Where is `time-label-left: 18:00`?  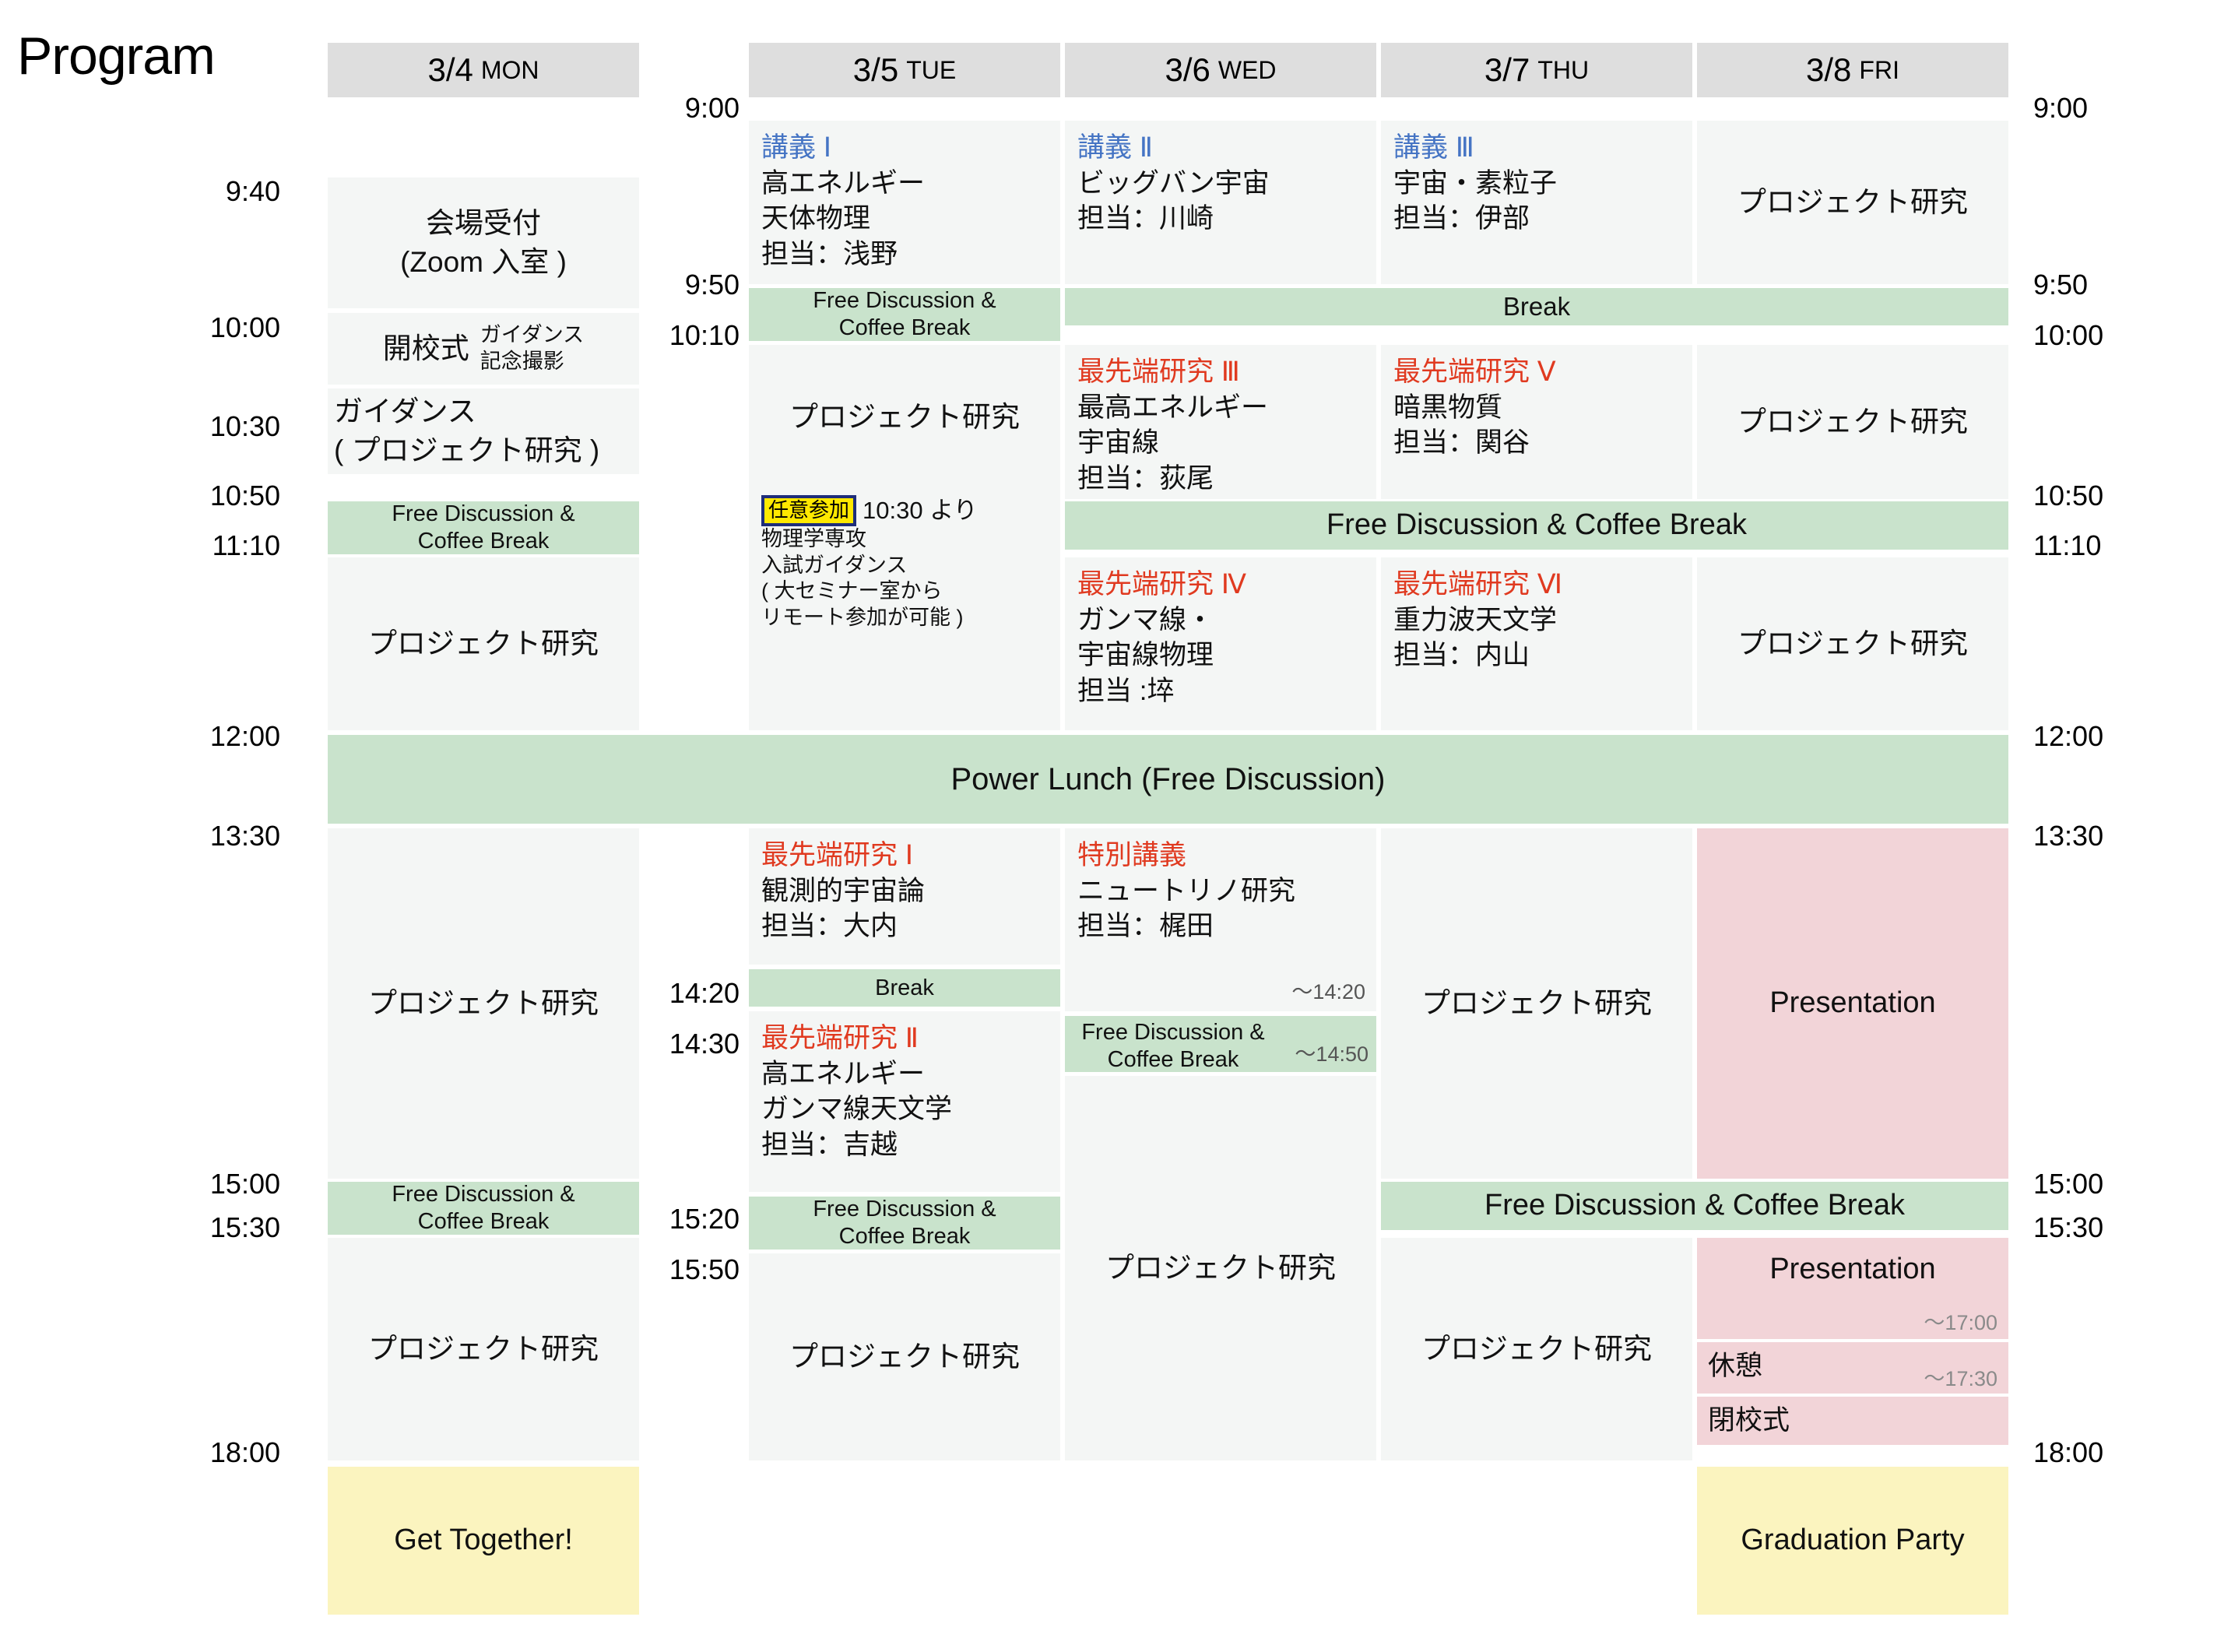
time-label-left: 18:00 is located at coordinates (244, 1452).